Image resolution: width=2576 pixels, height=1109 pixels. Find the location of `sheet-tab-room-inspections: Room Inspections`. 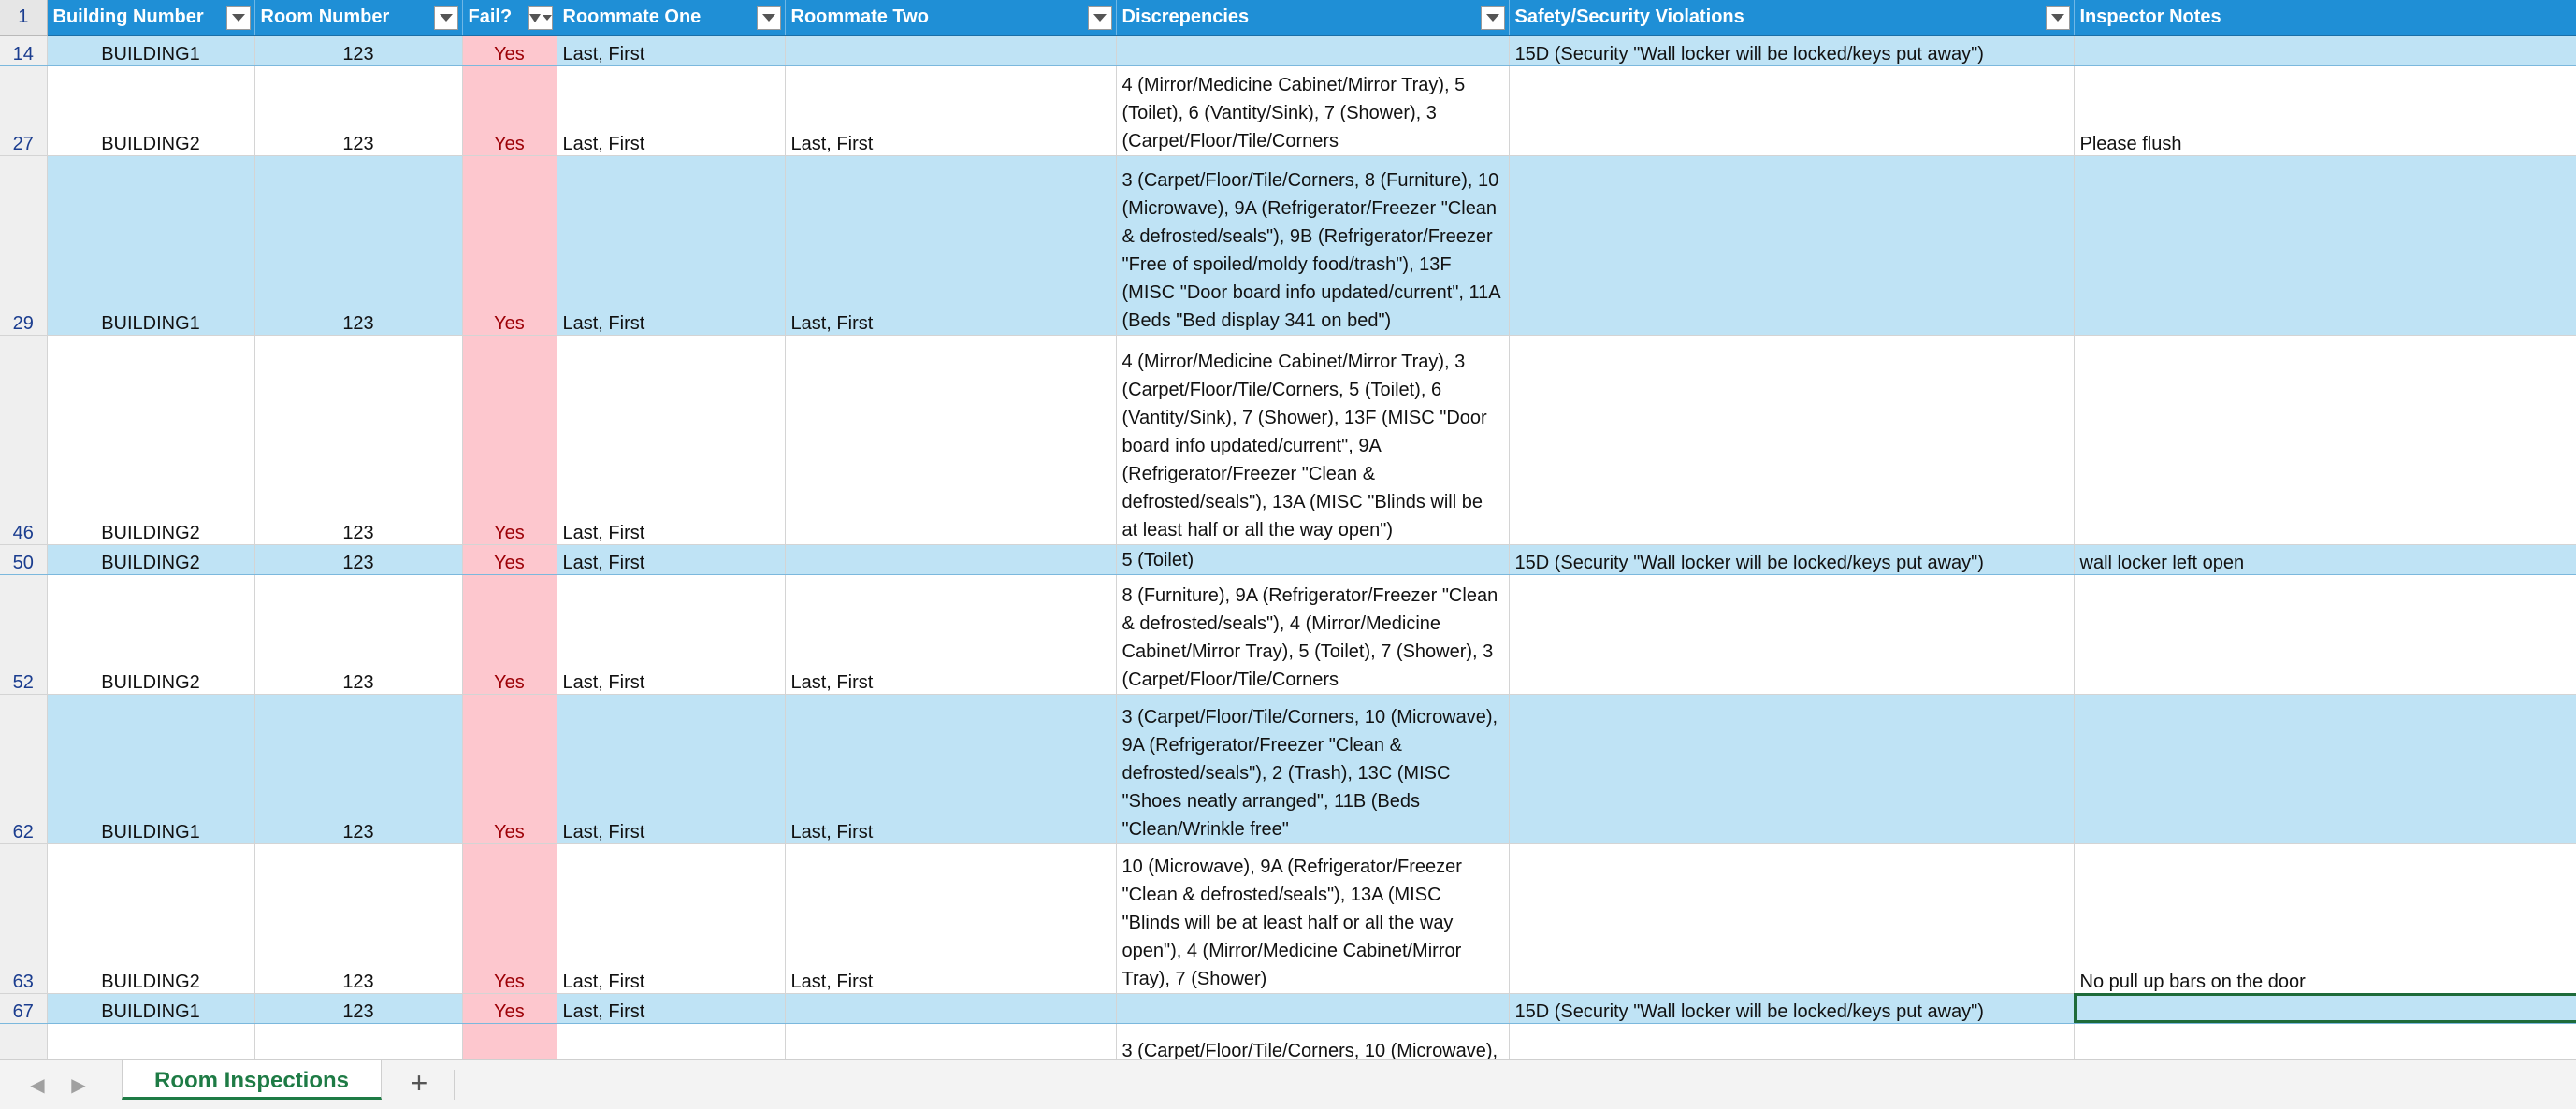

sheet-tab-room-inspections: Room Inspections is located at coordinates (253, 1080).